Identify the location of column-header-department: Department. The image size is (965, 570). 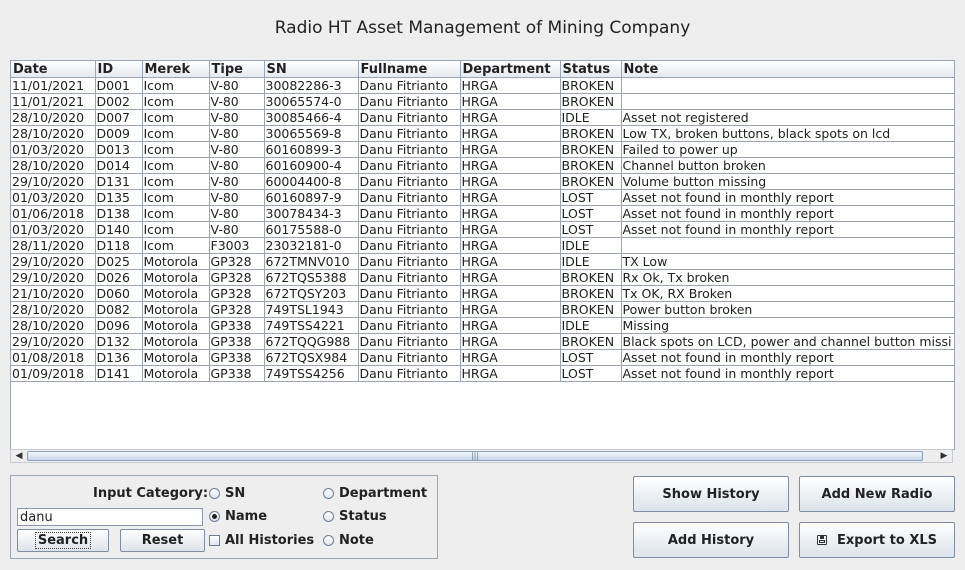
(510, 69).